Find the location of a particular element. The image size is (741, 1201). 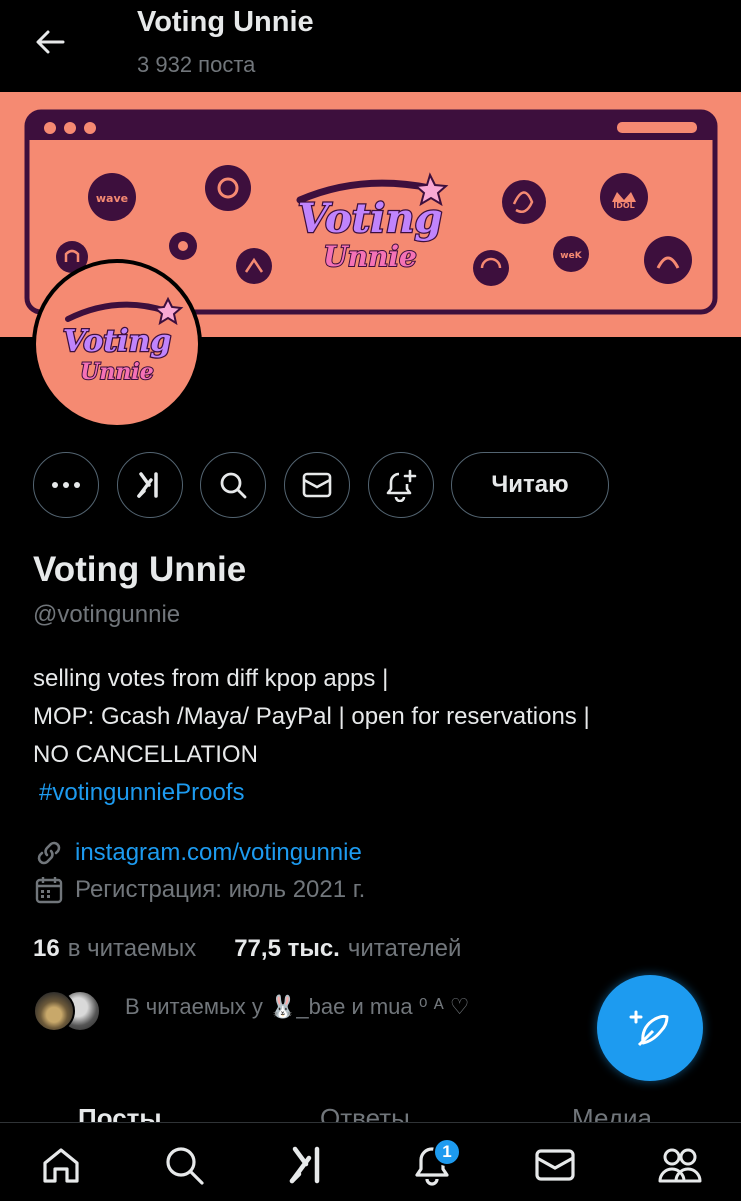

search-button is located at coordinates (233, 485).